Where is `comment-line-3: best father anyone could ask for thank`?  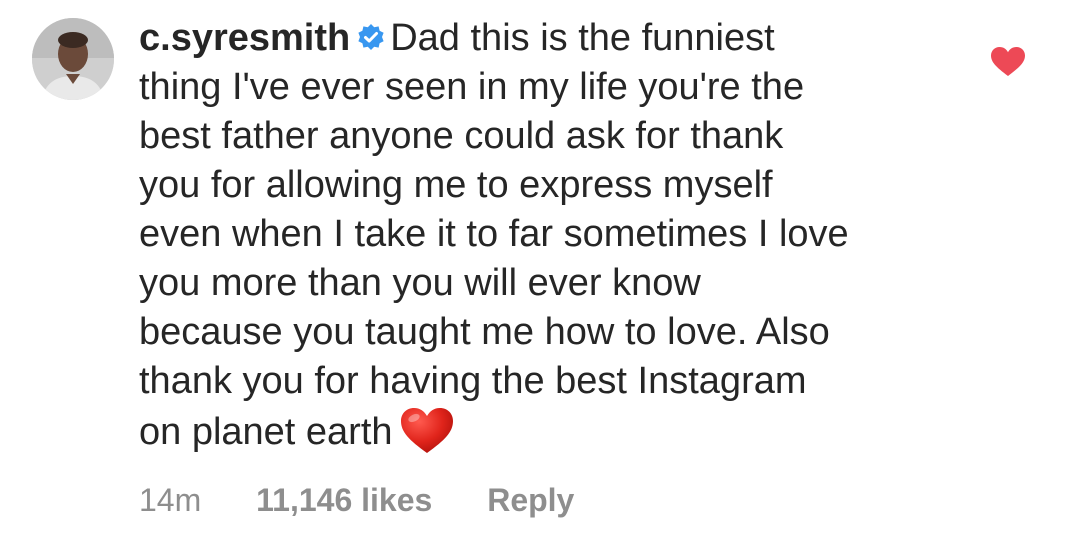 comment-line-3: best father anyone could ask for thank is located at coordinates (461, 136).